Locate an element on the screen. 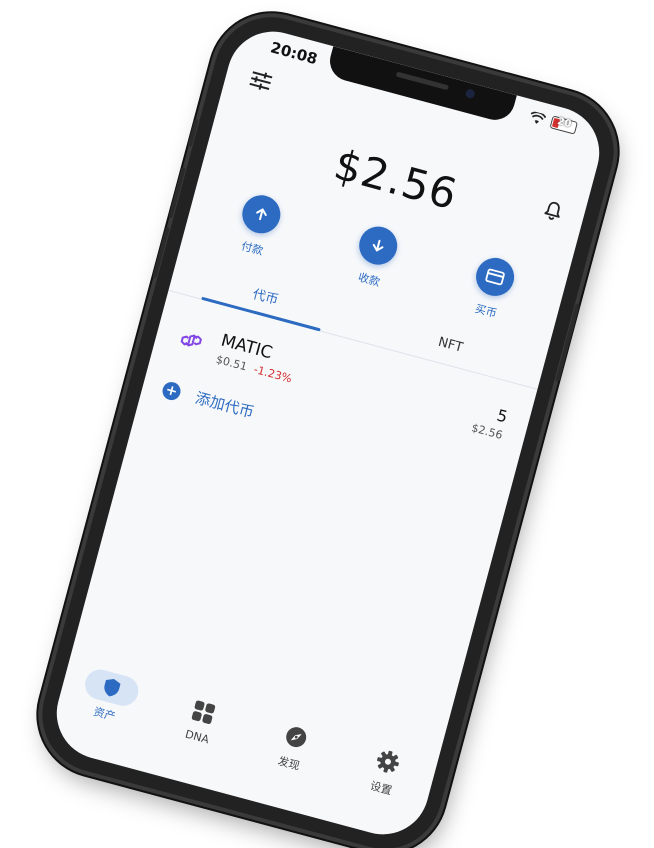  status-time: 20:08 is located at coordinates (294, 53).